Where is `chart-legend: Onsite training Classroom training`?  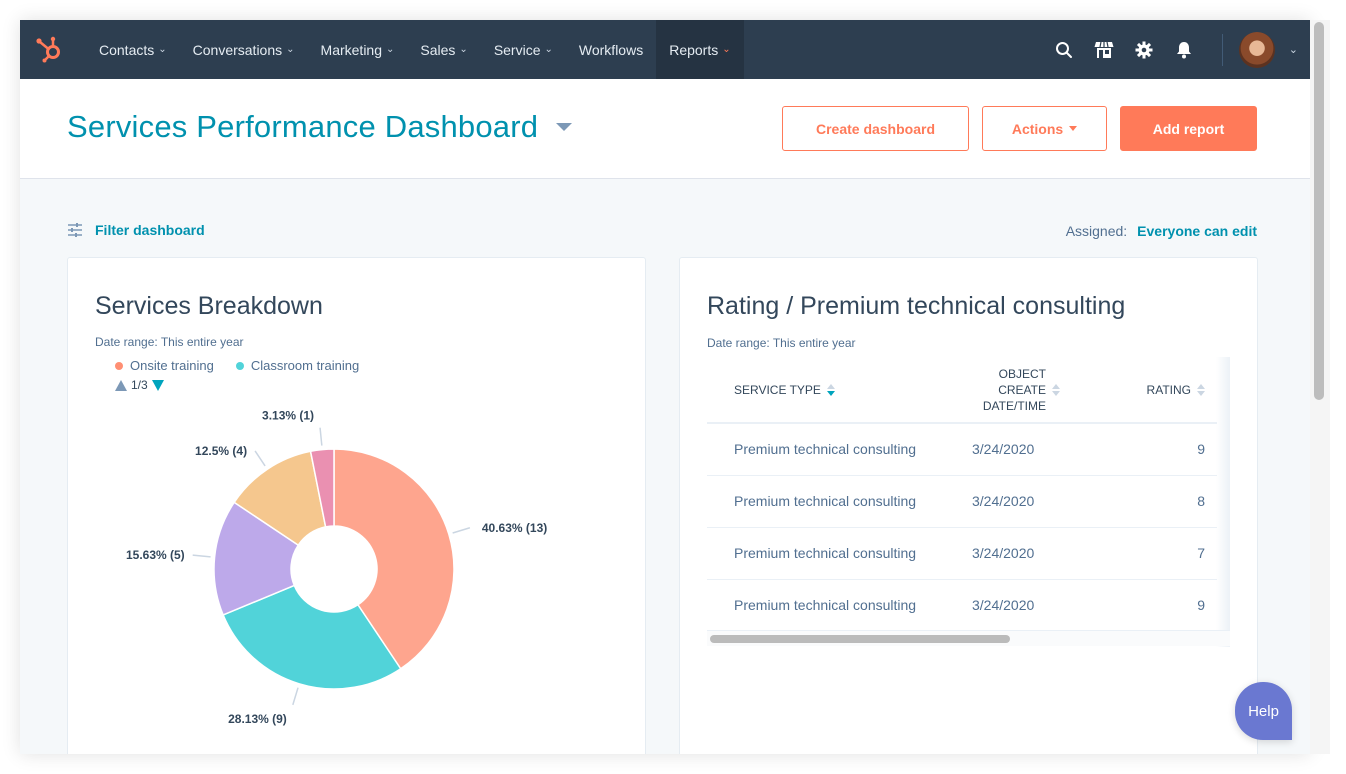 chart-legend: Onsite training Classroom training is located at coordinates (248, 365).